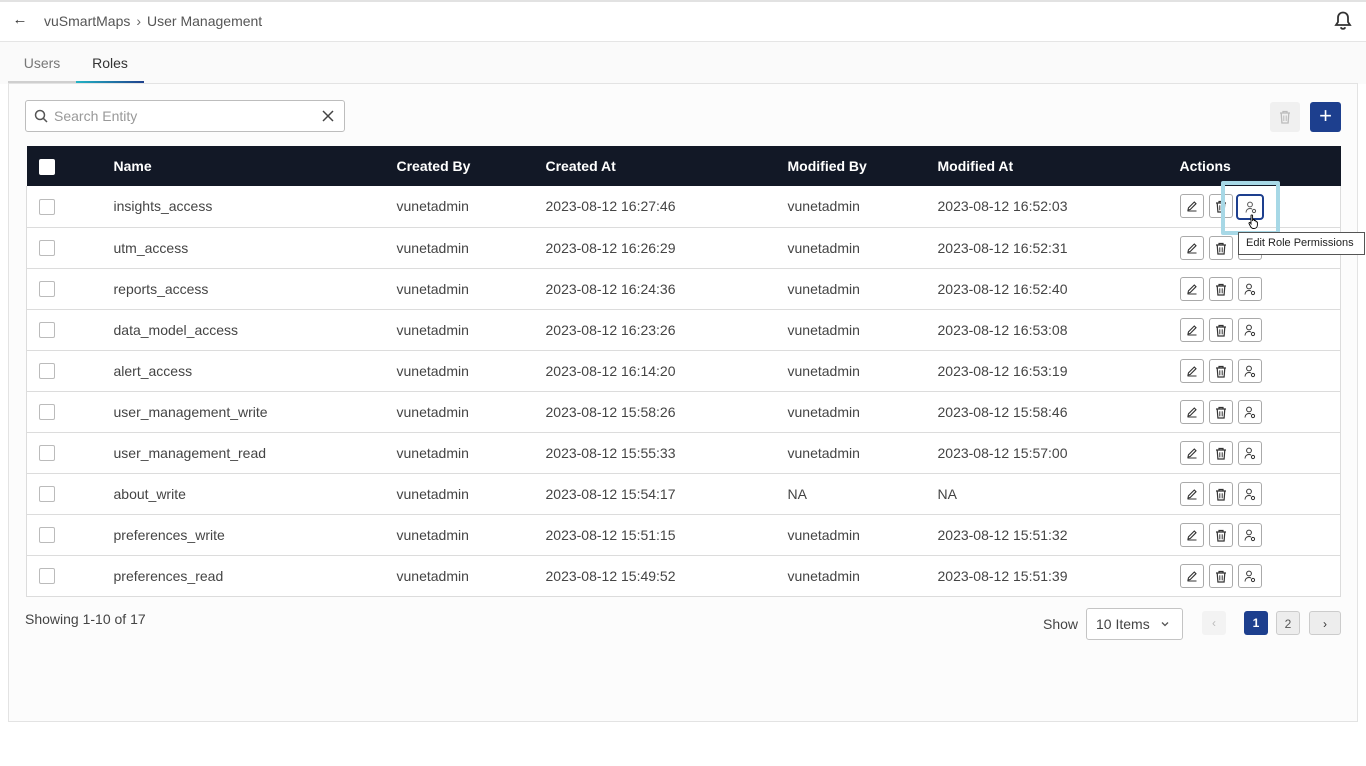 Image resolution: width=1366 pixels, height=766 pixels. What do you see at coordinates (610, 370) in the screenshot?
I see `created-at: 2023-08-12 16:14:20` at bounding box center [610, 370].